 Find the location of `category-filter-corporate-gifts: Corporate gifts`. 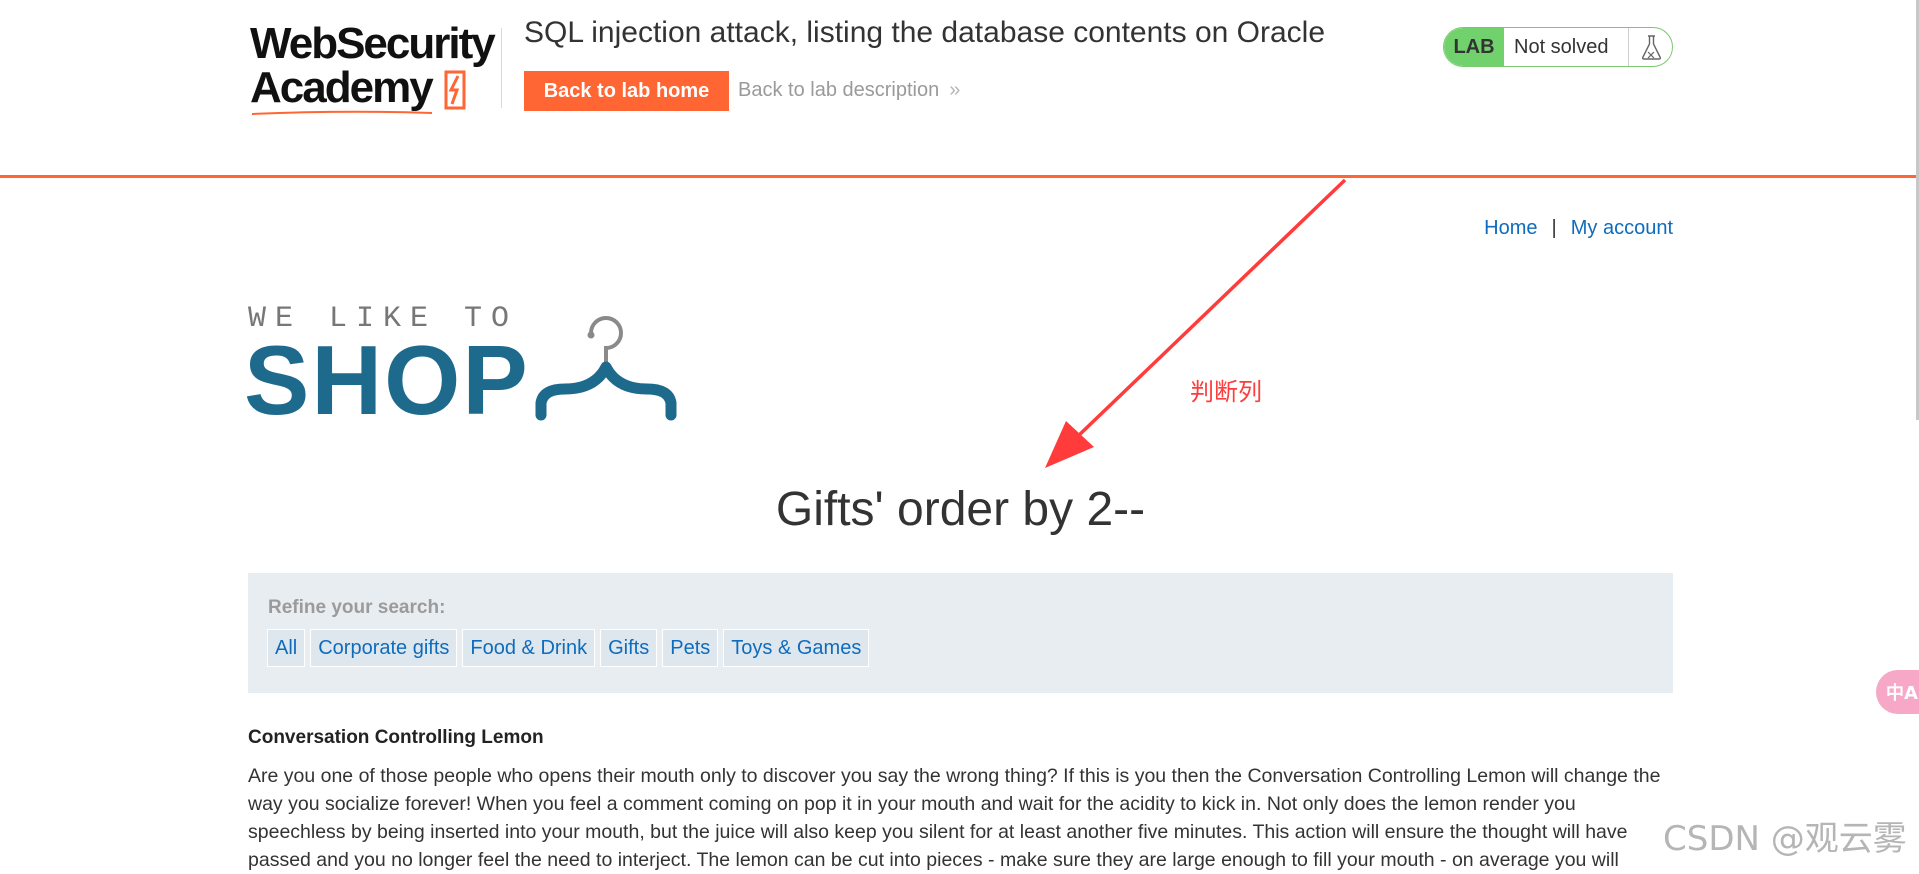

category-filter-corporate-gifts: Corporate gifts is located at coordinates (384, 648).